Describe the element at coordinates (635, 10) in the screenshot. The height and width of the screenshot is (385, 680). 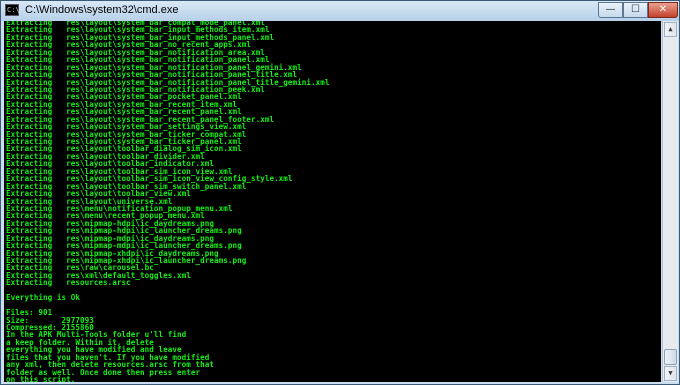
I see `maximize-button: ☐` at that location.